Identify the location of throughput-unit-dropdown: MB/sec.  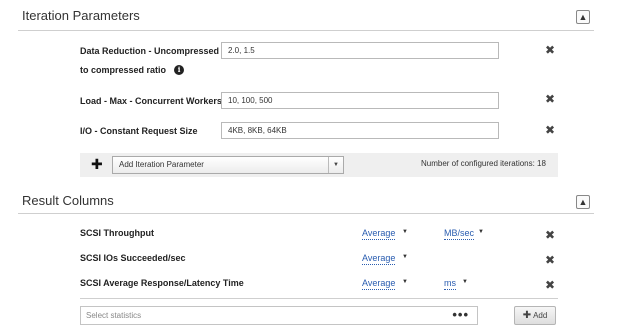
(459, 234).